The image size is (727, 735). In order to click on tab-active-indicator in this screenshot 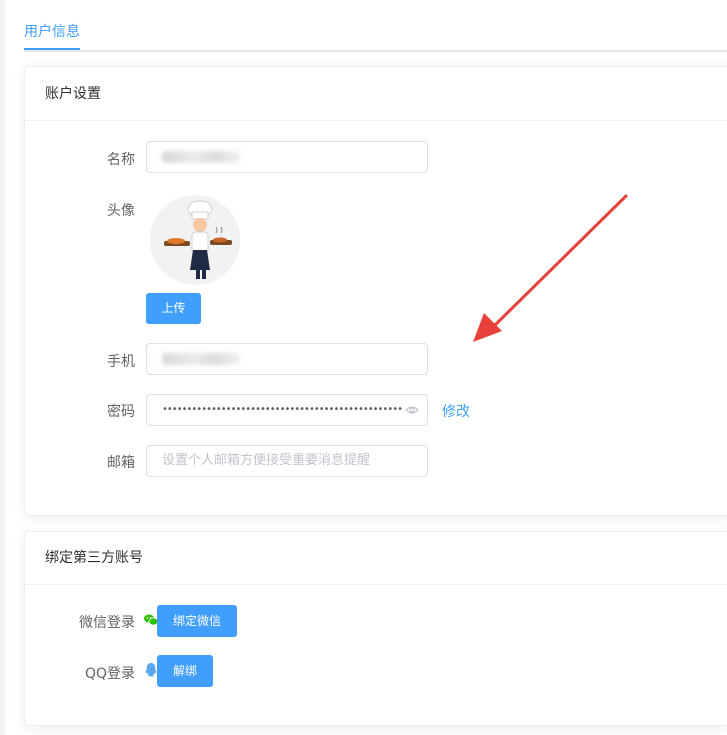, I will do `click(52, 49)`.